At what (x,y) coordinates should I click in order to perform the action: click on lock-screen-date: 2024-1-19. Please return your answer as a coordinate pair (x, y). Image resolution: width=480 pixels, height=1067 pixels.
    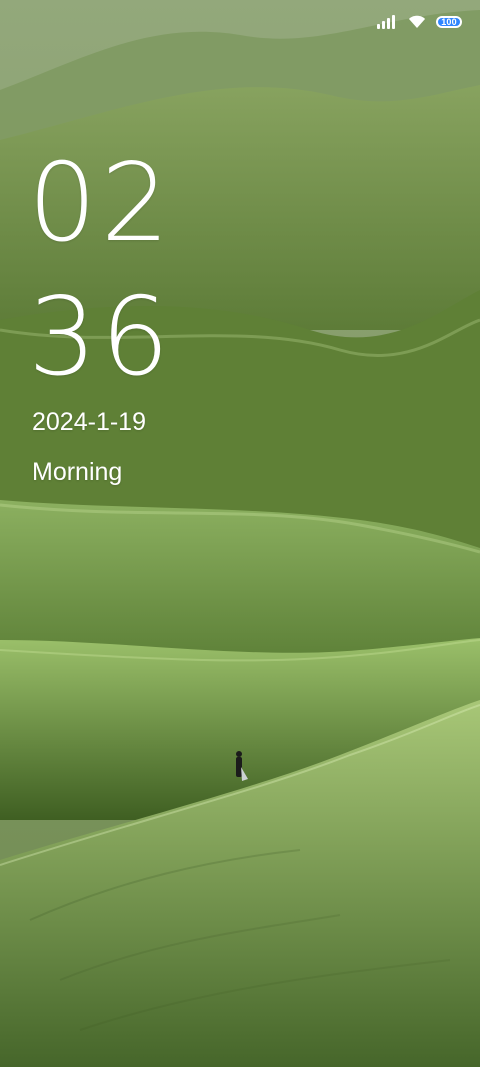
    Looking at the image, I should click on (89, 422).